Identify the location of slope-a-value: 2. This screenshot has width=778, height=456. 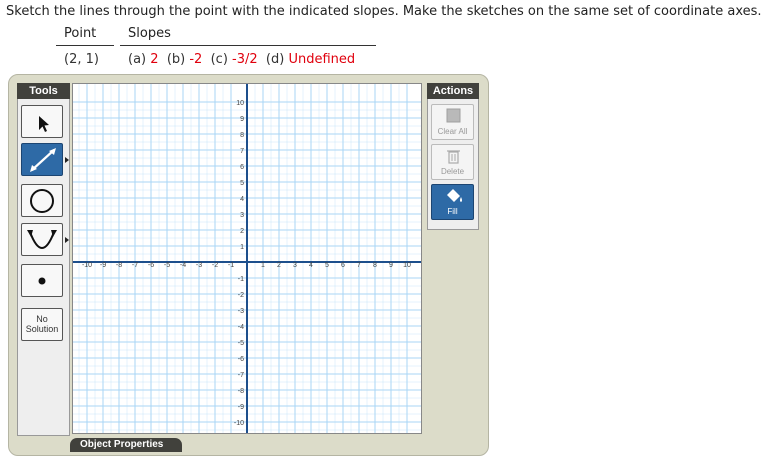
(154, 59).